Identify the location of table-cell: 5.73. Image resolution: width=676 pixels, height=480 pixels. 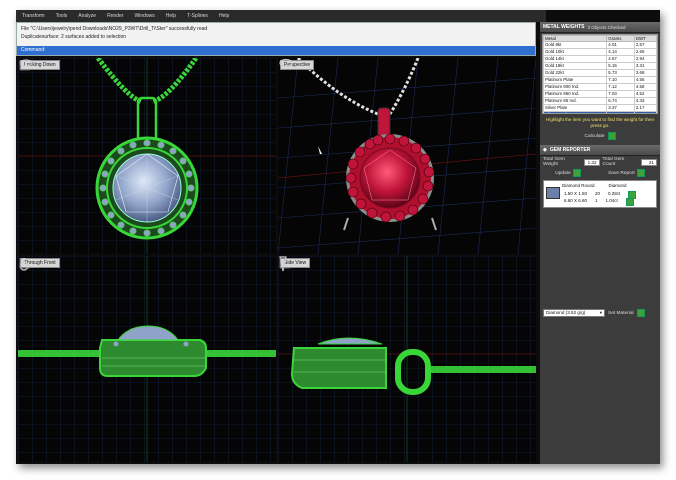
(620, 73).